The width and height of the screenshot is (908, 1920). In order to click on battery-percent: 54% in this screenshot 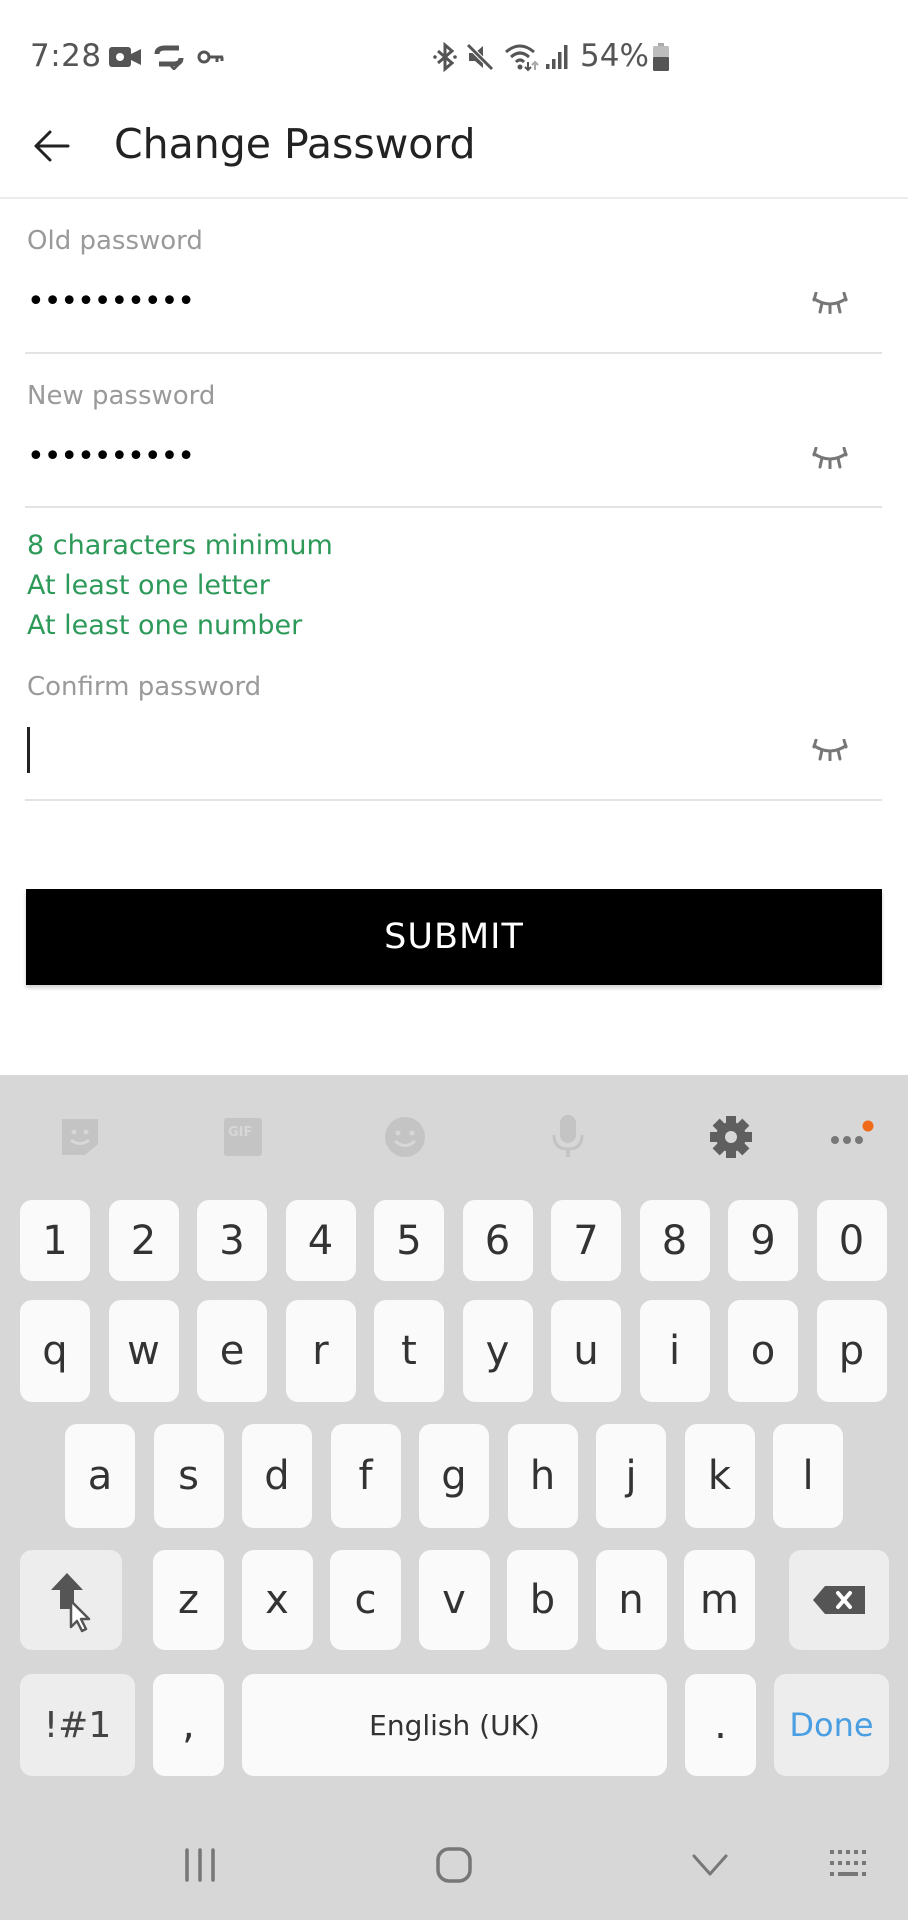, I will do `click(614, 56)`.